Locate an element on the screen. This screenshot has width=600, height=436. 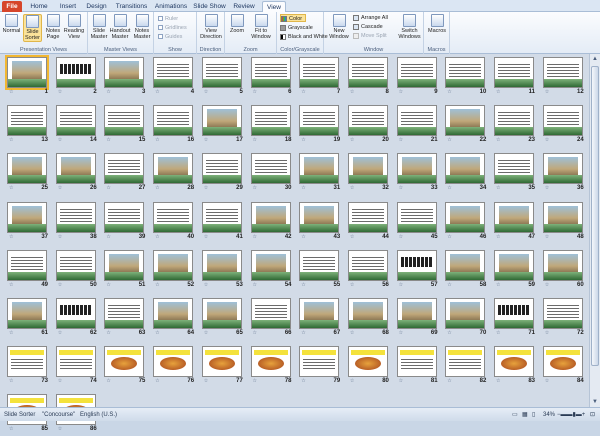
gridlines-checkbox: Gridlines is located at coordinates (172, 28).